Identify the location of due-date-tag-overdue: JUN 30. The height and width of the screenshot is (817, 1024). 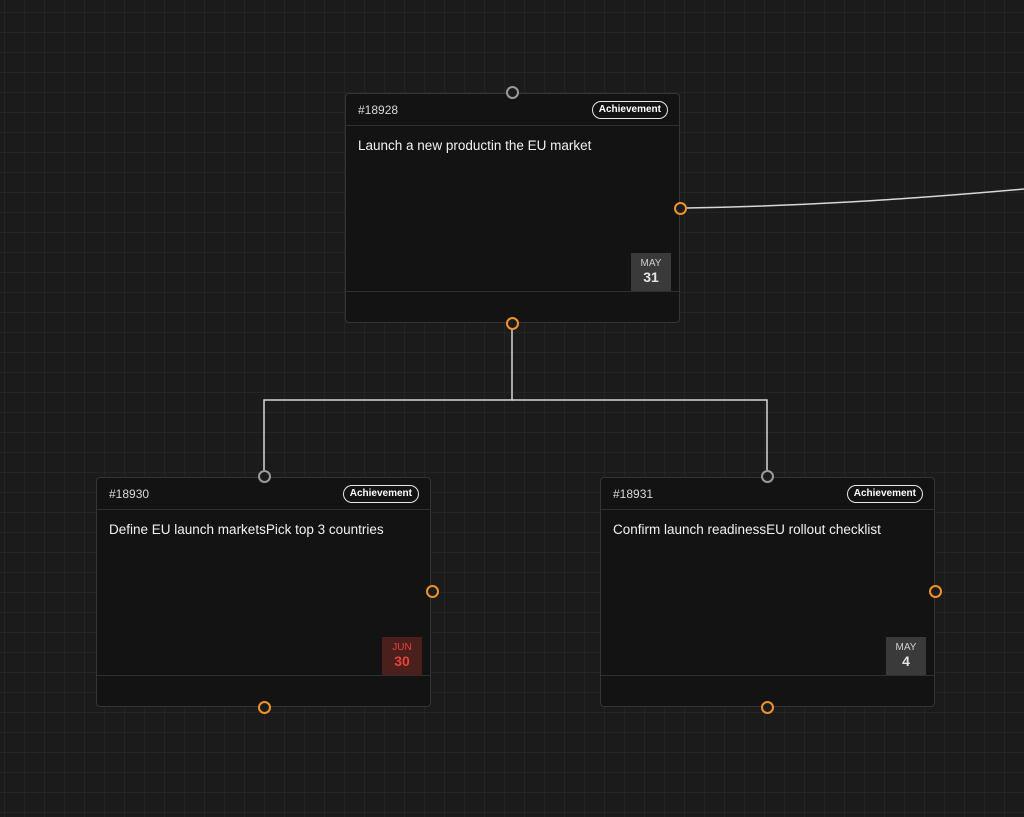
(402, 656).